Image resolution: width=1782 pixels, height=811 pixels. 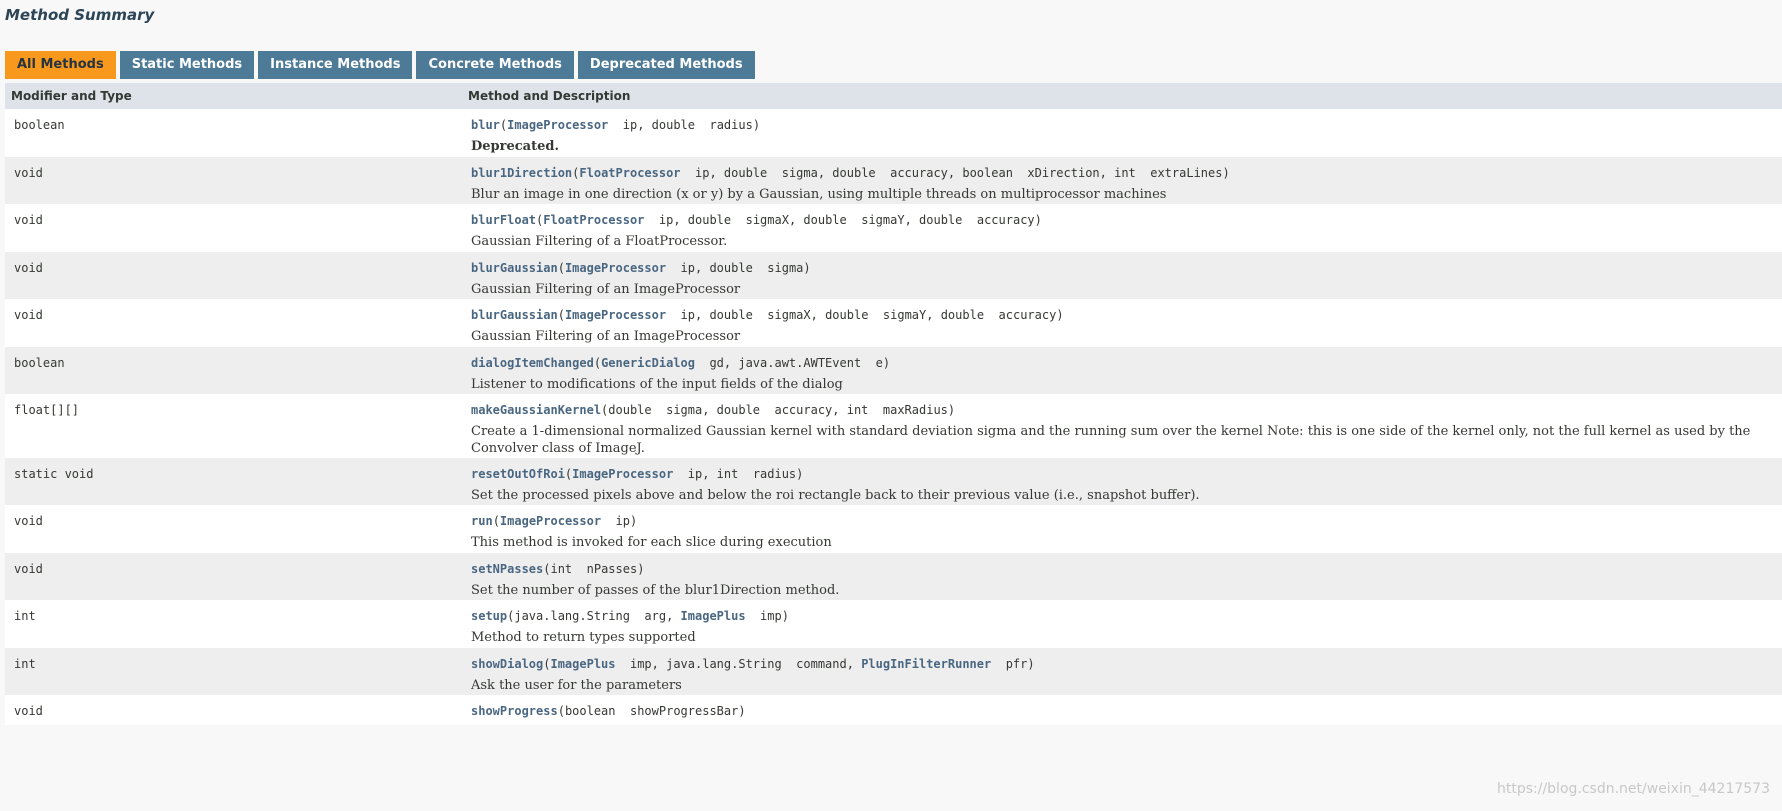 I want to click on param-name: sigmaX, so click(x=767, y=220).